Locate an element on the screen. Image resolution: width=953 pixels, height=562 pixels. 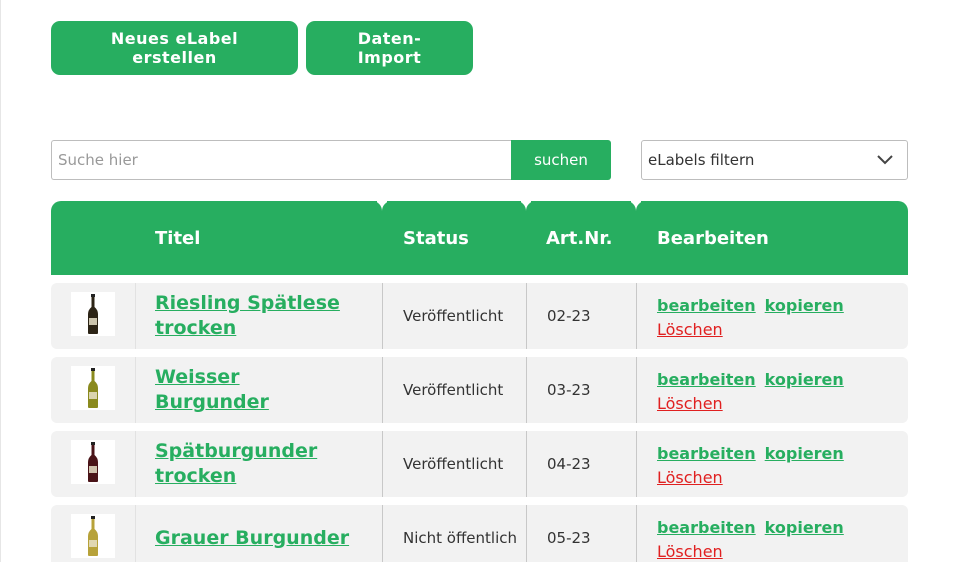
title-link: Weisser Burgunder is located at coordinates (255, 390).